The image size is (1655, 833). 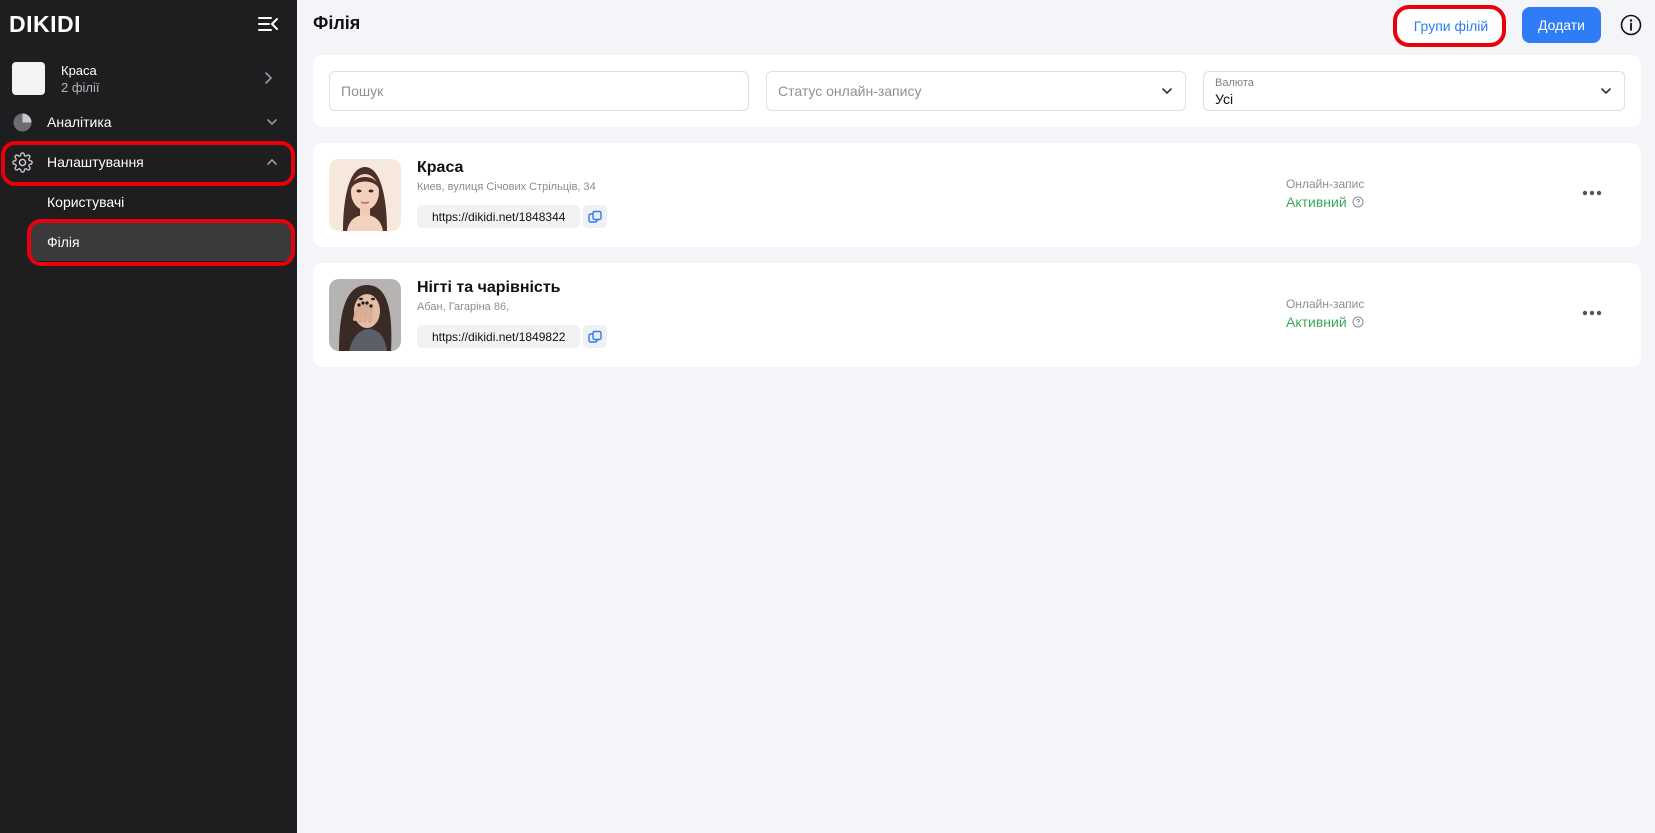 I want to click on search-input, so click(x=539, y=91).